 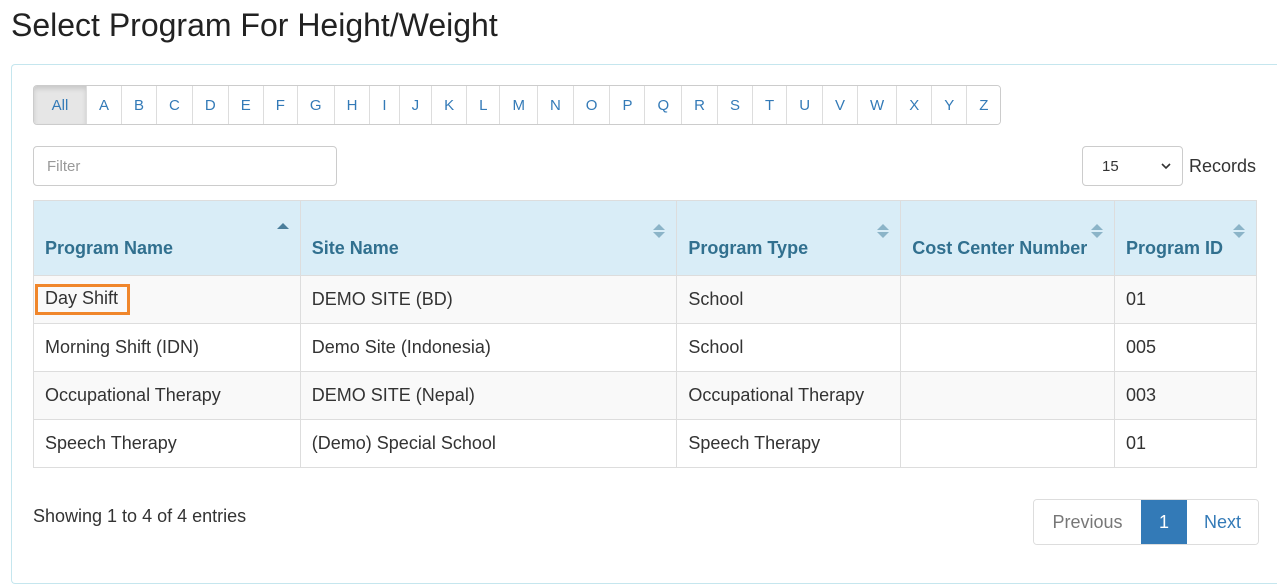 What do you see at coordinates (1164, 522) in the screenshot?
I see `page-1-button: 1` at bounding box center [1164, 522].